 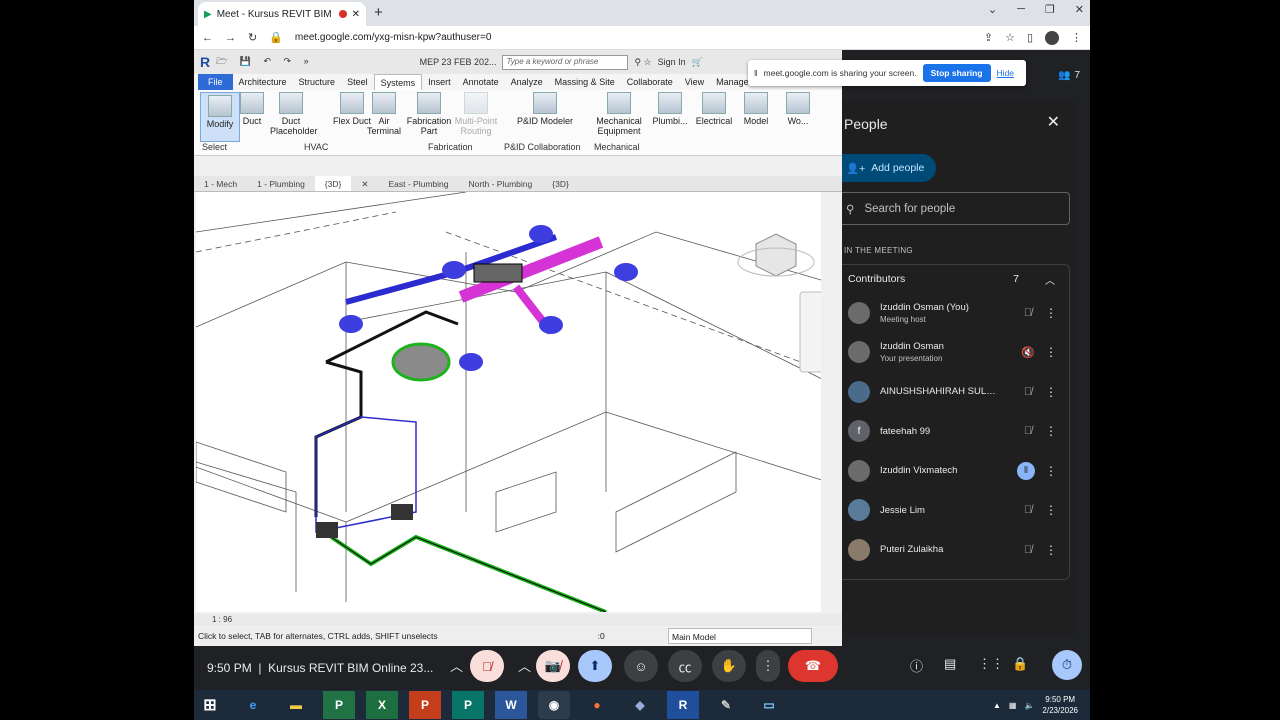 I want to click on raise-hand-button: ✋, so click(x=729, y=666).